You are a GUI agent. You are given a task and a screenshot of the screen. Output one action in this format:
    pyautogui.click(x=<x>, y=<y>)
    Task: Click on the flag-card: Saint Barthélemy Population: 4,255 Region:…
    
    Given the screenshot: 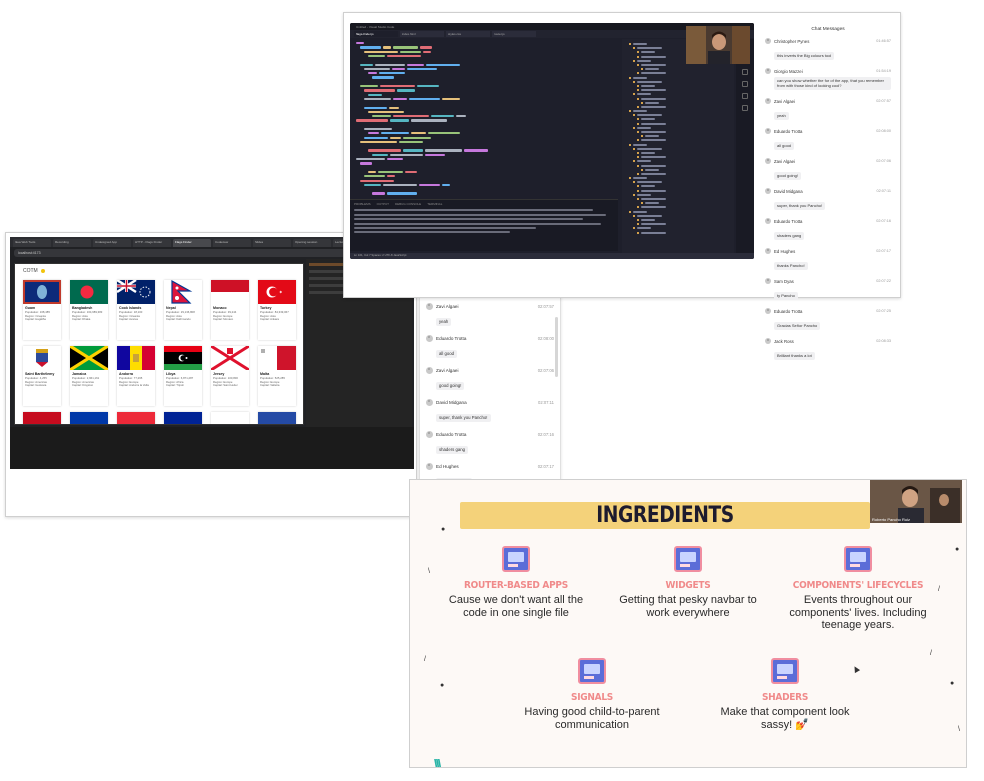 What is the action you would take?
    pyautogui.click(x=42, y=376)
    